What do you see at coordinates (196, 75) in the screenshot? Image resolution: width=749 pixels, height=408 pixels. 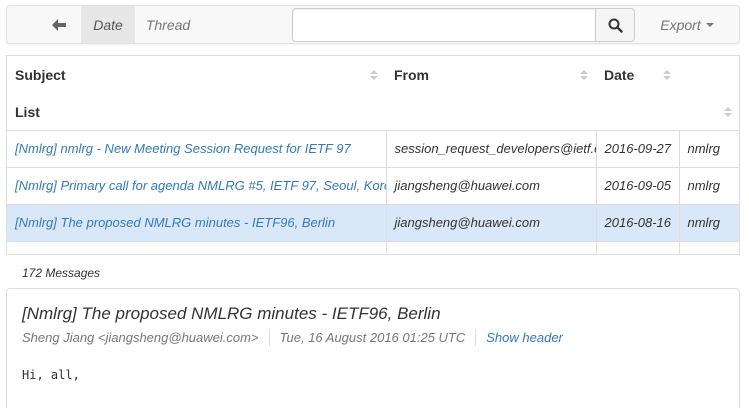 I see `column-header-subject: Subject` at bounding box center [196, 75].